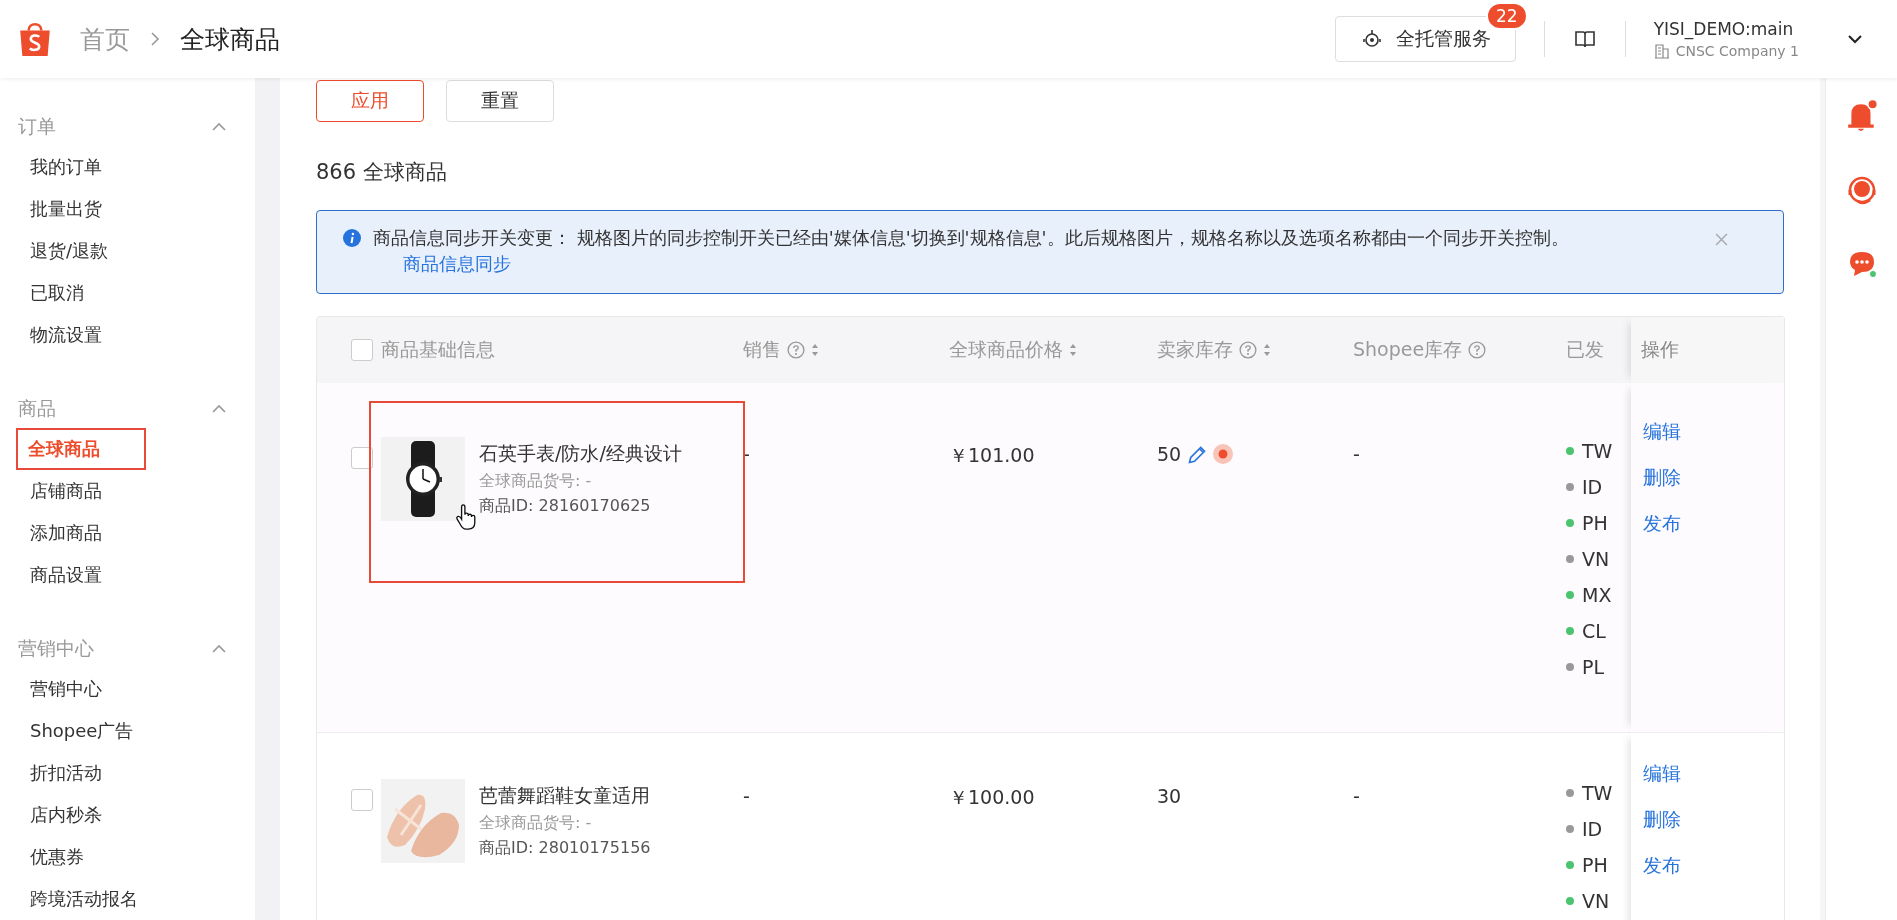  Describe the element at coordinates (1006, 349) in the screenshot. I see `column-header: 全球商品价格` at that location.